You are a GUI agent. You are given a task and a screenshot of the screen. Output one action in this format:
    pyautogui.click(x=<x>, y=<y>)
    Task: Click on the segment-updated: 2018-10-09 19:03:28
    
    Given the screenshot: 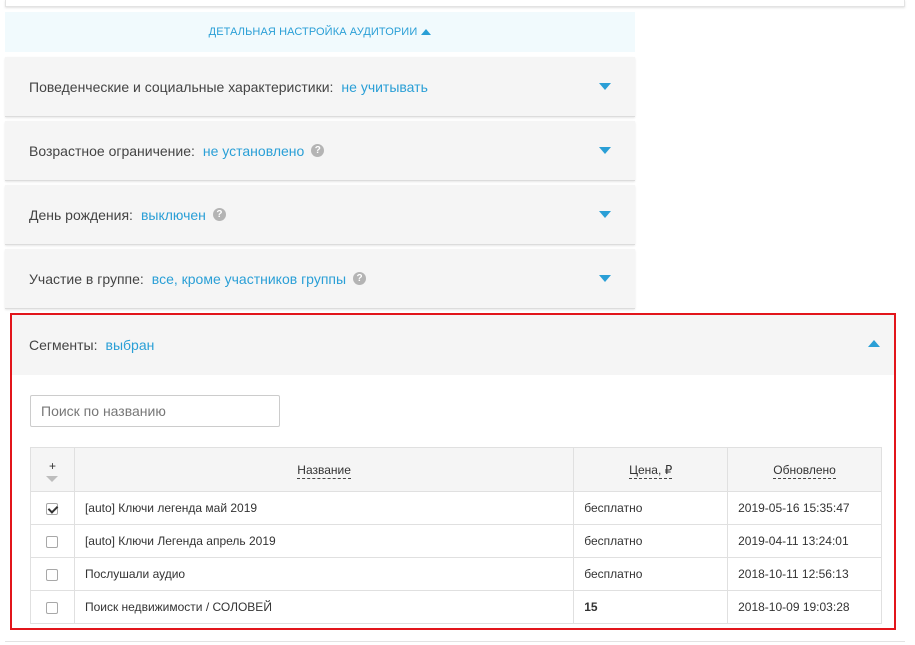 What is the action you would take?
    pyautogui.click(x=804, y=607)
    